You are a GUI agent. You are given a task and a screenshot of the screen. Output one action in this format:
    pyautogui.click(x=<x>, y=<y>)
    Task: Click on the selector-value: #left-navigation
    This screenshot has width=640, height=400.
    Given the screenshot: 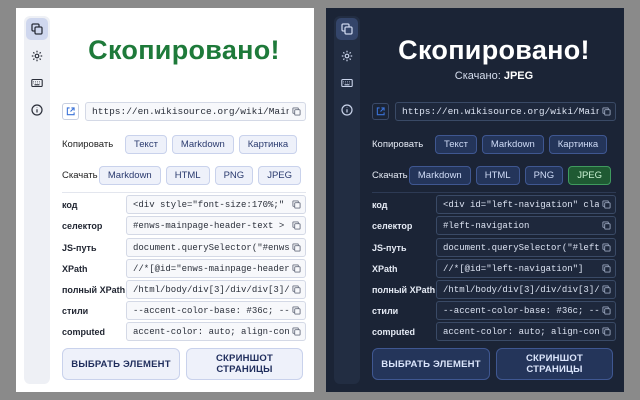 What is the action you would take?
    pyautogui.click(x=486, y=225)
    